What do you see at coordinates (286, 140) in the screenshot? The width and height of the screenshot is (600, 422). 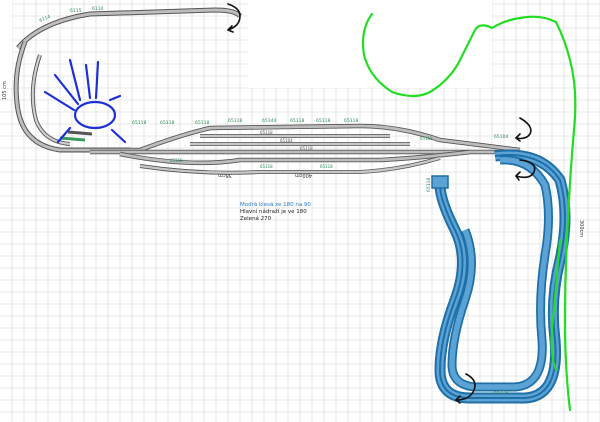 I see `station-inner-label-2: 65104` at bounding box center [286, 140].